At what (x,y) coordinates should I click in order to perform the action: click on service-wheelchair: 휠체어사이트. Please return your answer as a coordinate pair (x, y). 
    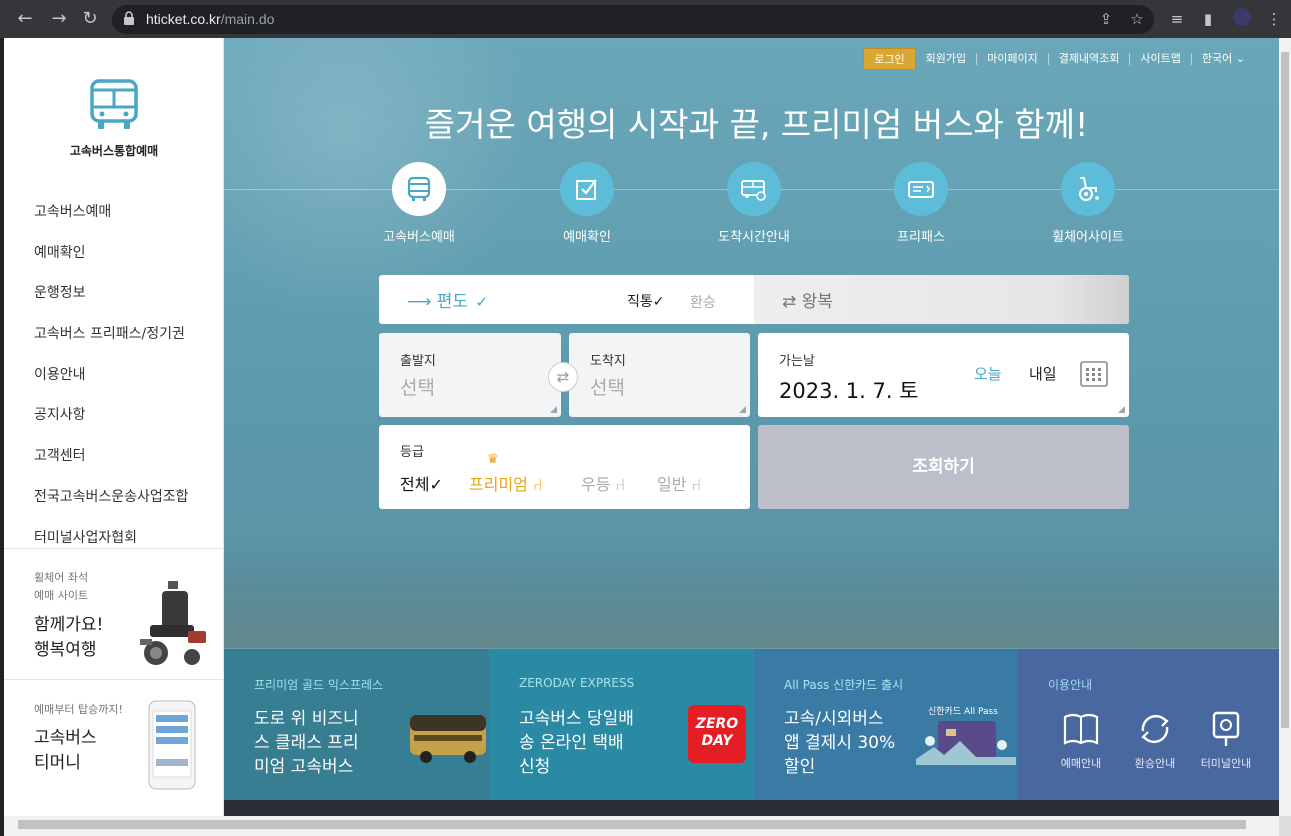
    Looking at the image, I should click on (1088, 203).